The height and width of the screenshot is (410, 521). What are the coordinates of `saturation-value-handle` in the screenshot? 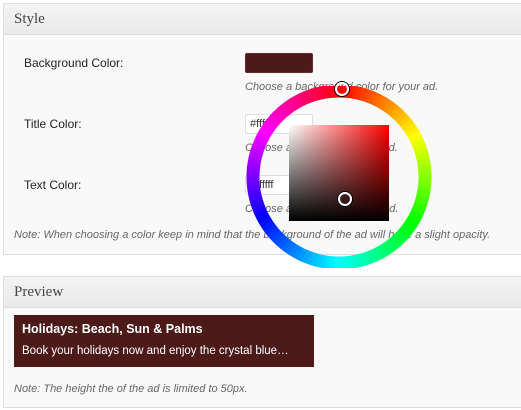 It's located at (345, 199).